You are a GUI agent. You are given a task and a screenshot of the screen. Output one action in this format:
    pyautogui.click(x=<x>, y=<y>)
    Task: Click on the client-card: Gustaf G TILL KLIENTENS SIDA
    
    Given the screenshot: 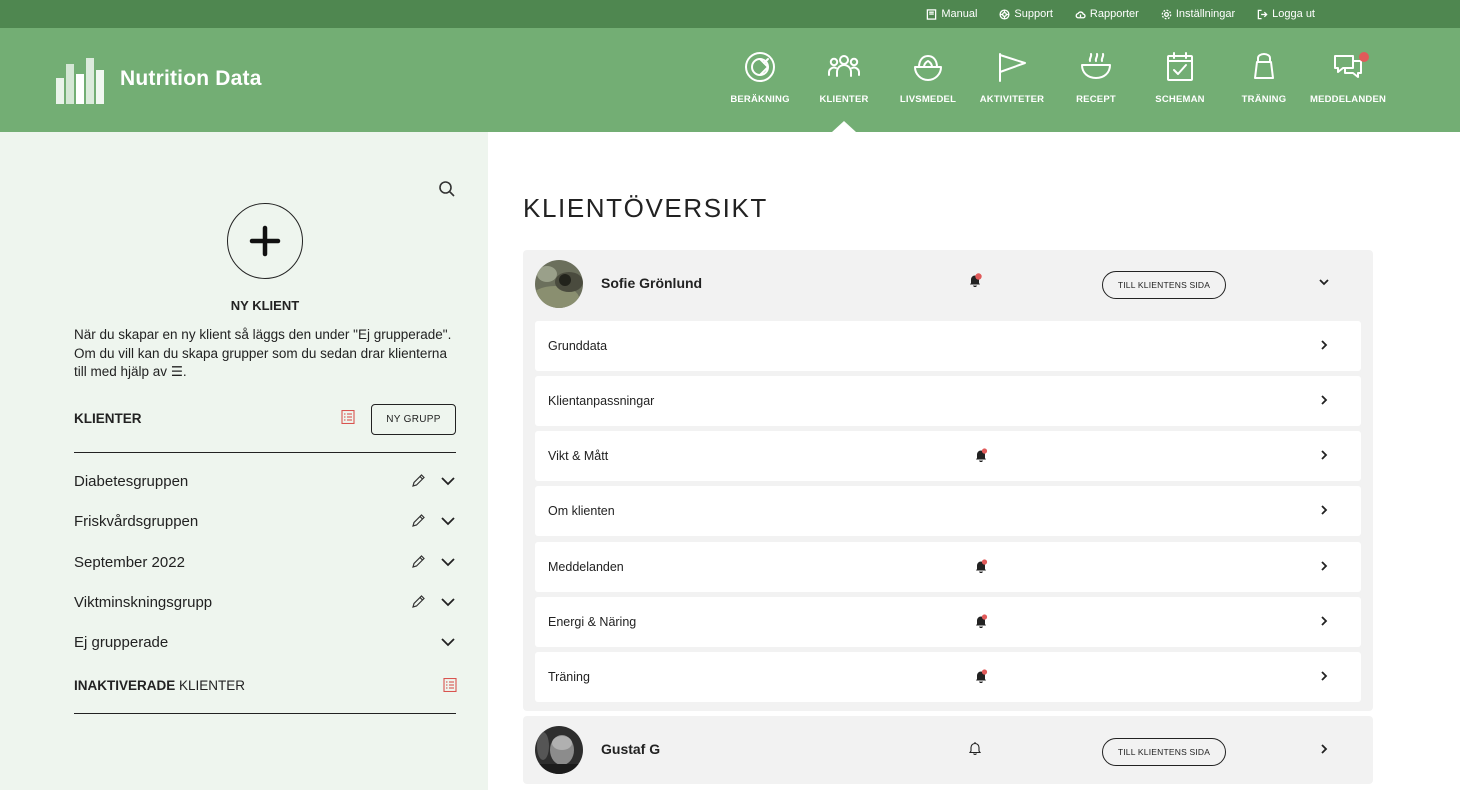 What is the action you would take?
    pyautogui.click(x=948, y=750)
    